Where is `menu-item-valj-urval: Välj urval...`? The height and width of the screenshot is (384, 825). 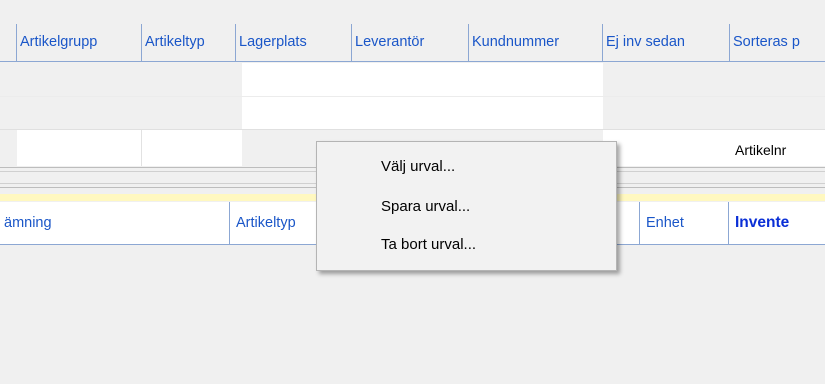 menu-item-valj-urval: Välj urval... is located at coordinates (418, 166).